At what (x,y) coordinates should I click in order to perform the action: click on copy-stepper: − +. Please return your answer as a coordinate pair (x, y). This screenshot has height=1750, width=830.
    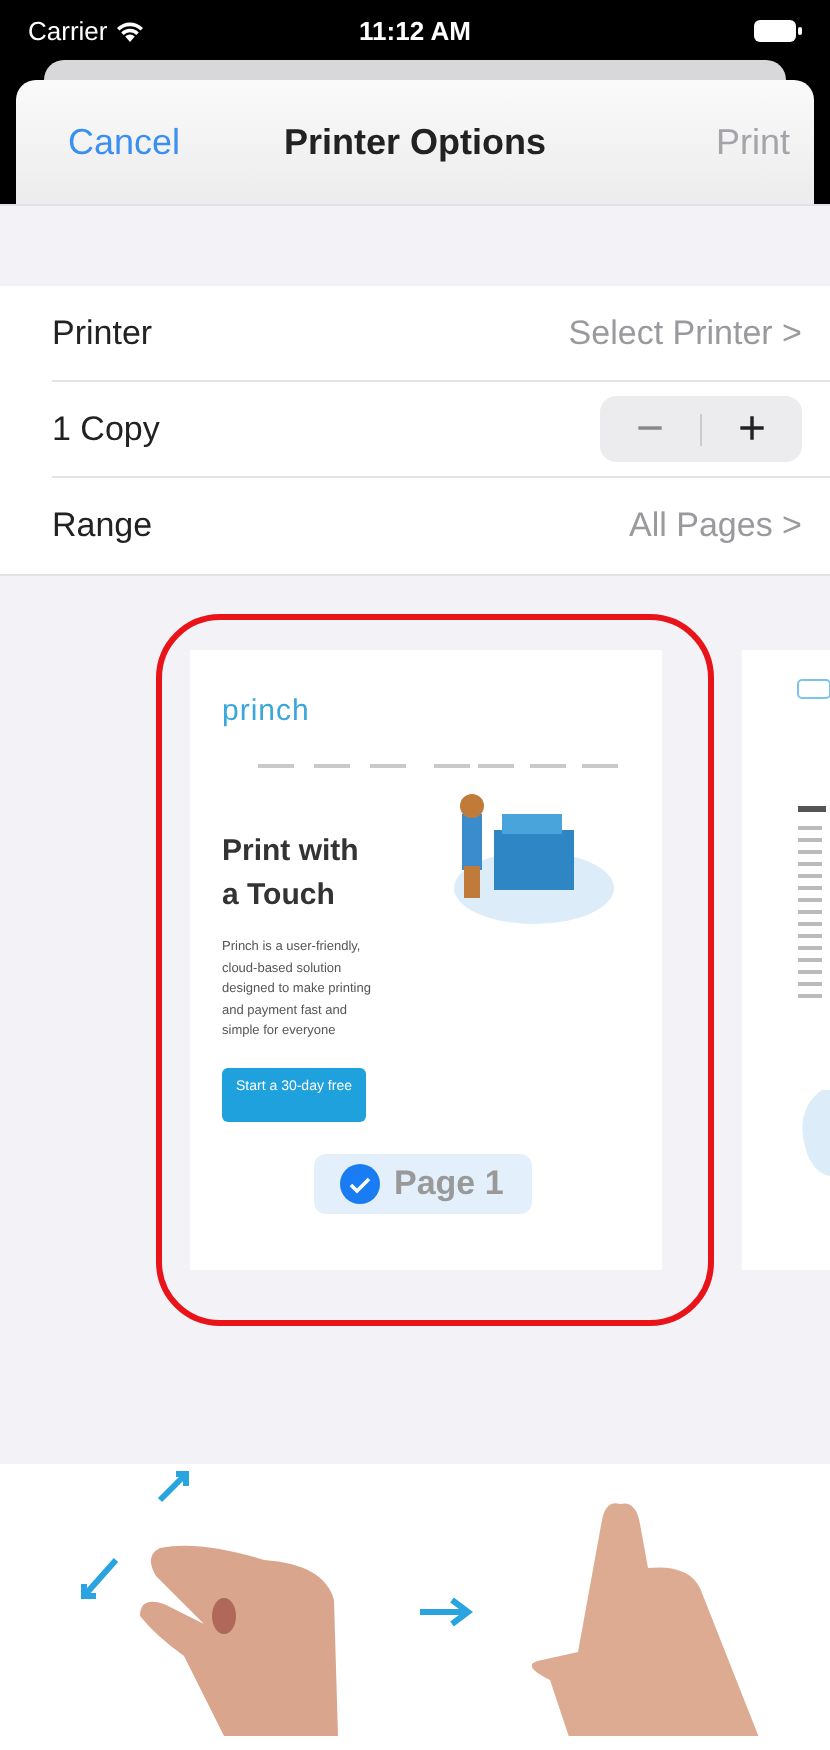
    Looking at the image, I should click on (701, 429).